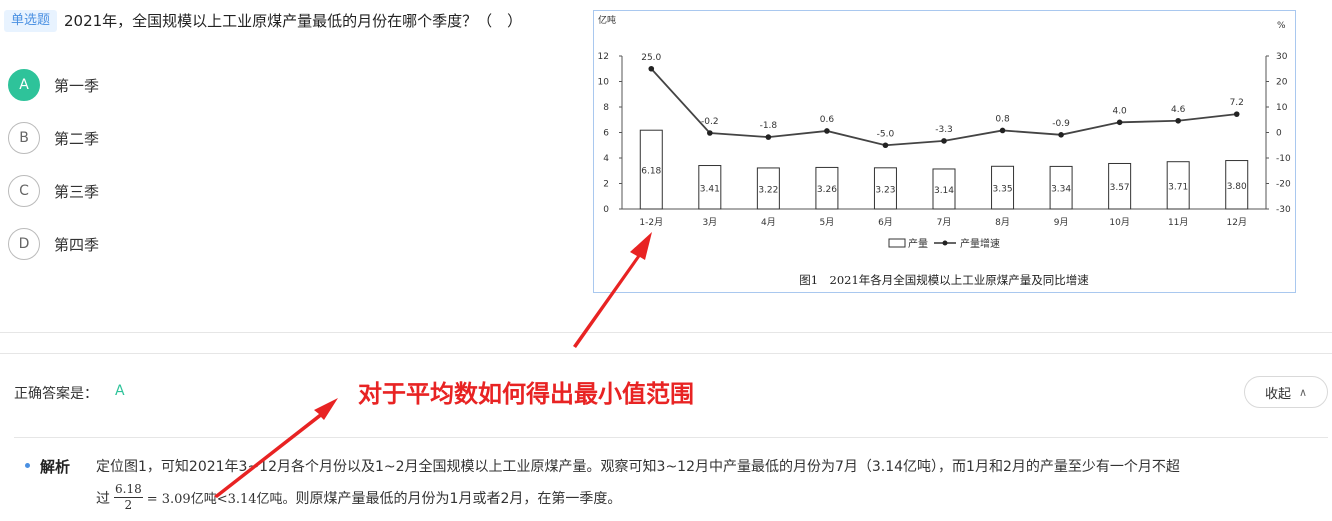 The height and width of the screenshot is (521, 1332). Describe the element at coordinates (1178, 187) in the screenshot. I see `bar-value-label: 3.71` at that location.